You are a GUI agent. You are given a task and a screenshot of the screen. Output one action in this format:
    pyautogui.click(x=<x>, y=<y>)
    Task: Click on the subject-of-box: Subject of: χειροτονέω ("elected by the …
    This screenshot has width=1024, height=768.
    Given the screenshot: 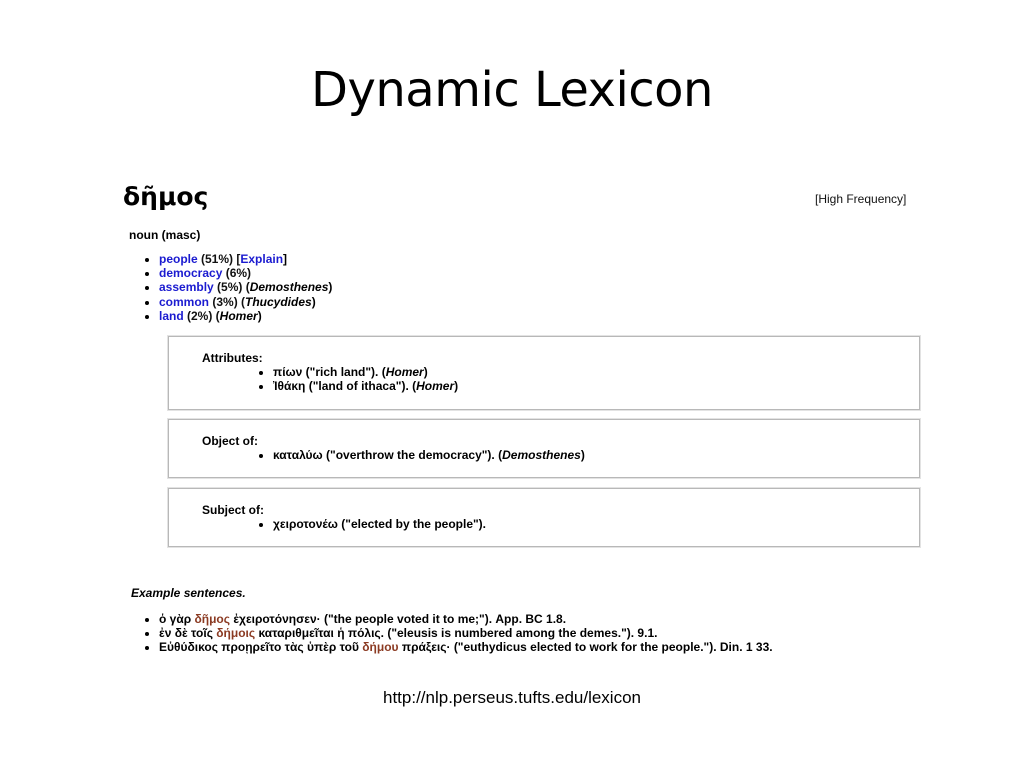 What is the action you would take?
    pyautogui.click(x=544, y=517)
    